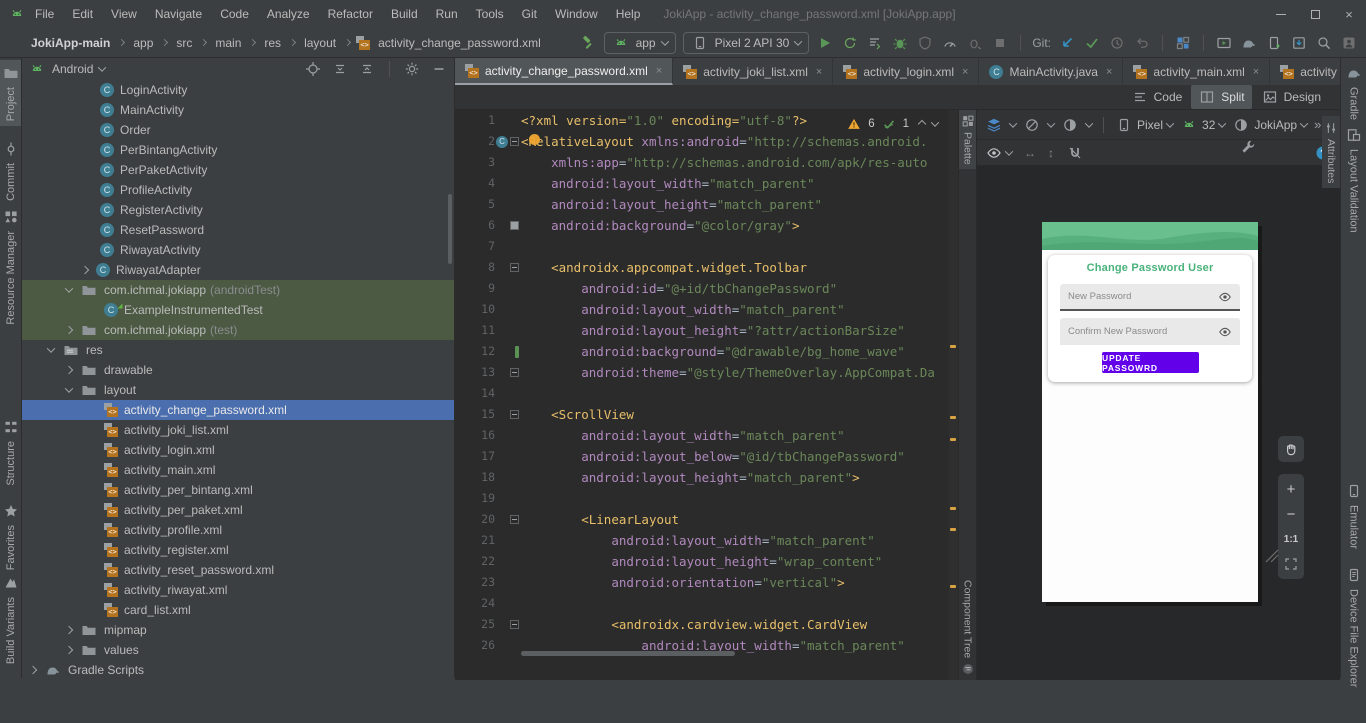 The height and width of the screenshot is (723, 1366). What do you see at coordinates (935, 122) in the screenshot?
I see `next-issue-icon` at bounding box center [935, 122].